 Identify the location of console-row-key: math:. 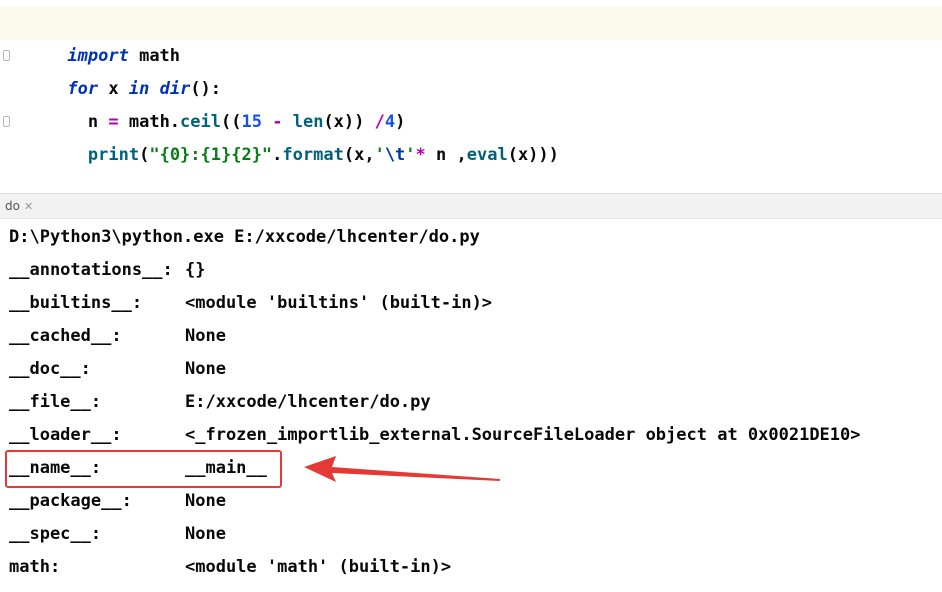
(35, 567).